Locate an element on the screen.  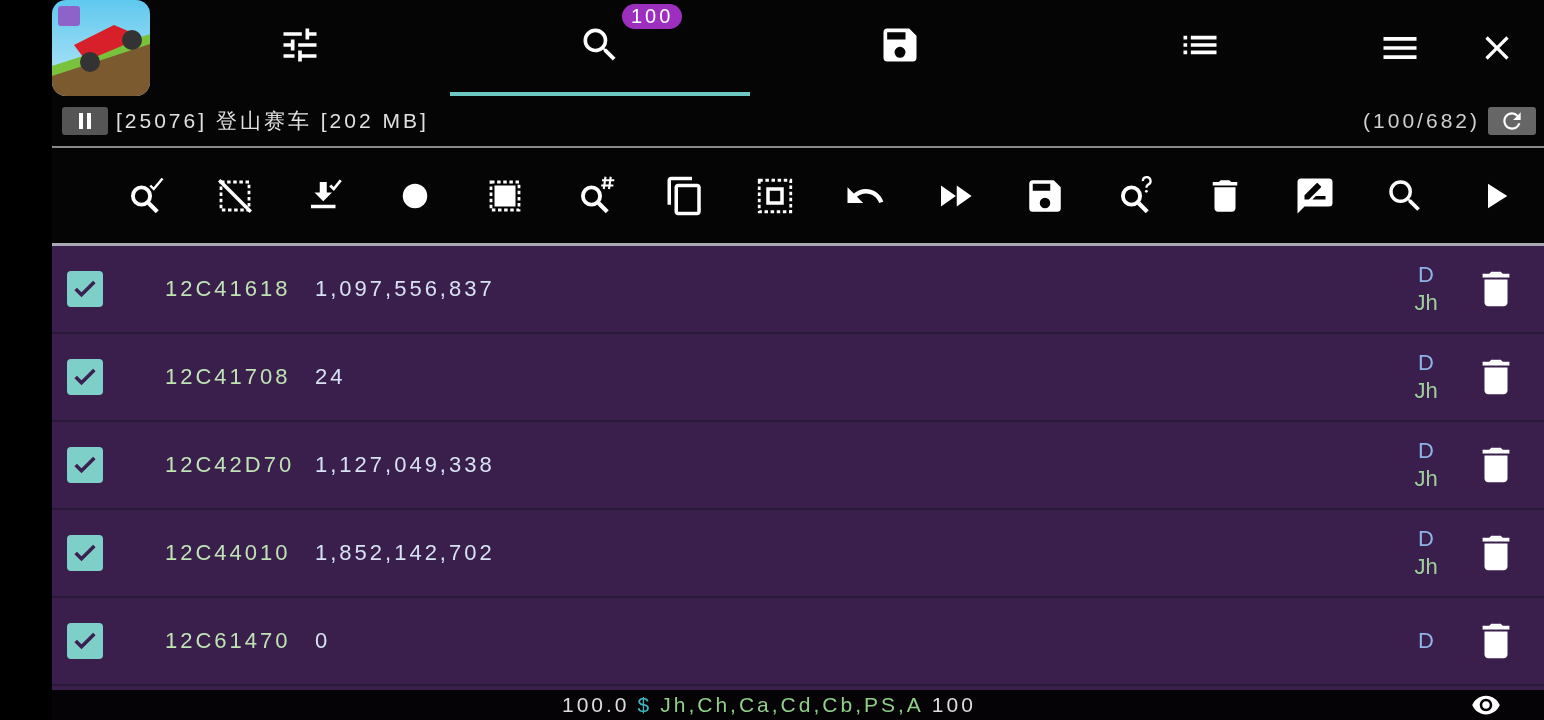
value-text: 24 is located at coordinates (330, 377).